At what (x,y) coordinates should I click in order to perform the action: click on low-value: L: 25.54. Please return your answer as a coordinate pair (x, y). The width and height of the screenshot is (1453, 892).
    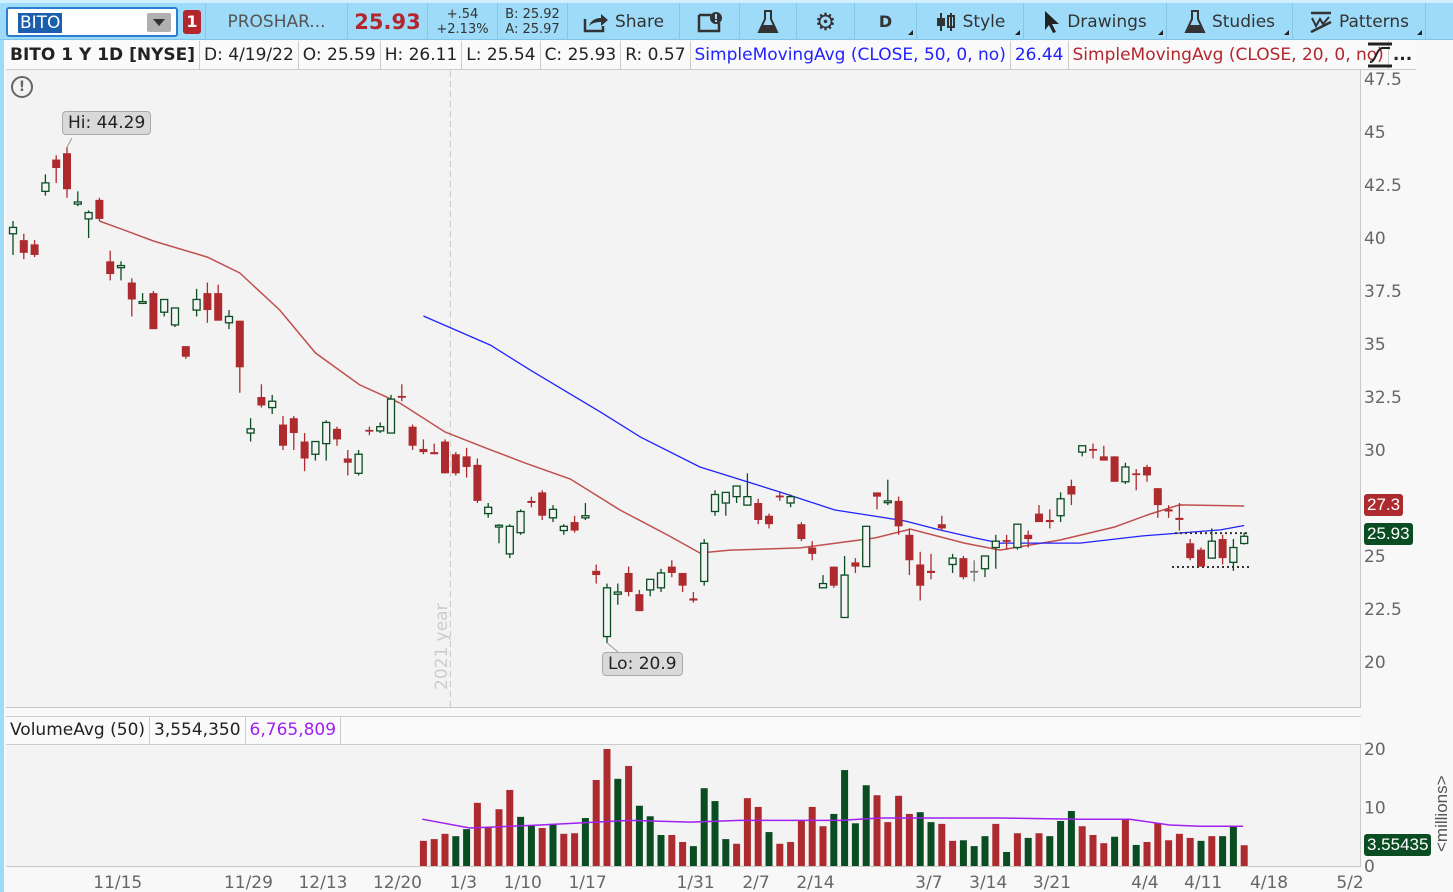
    Looking at the image, I should click on (501, 55).